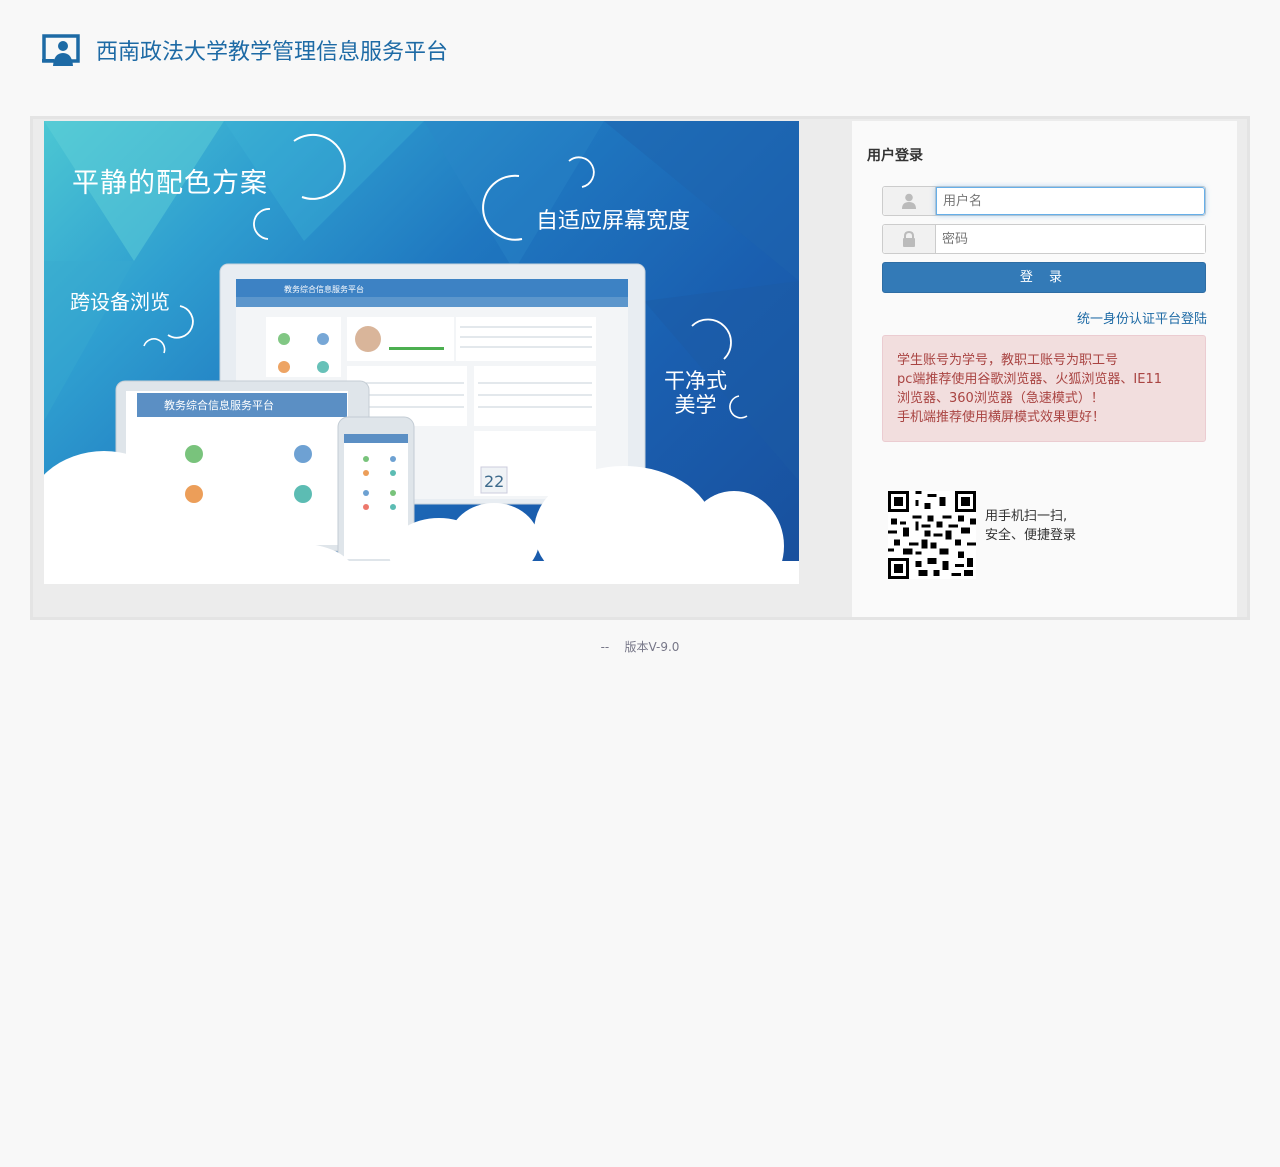 Image resolution: width=1280 pixels, height=1167 pixels. Describe the element at coordinates (695, 405) in the screenshot. I see `banner-slogan-clean-line2: 美学` at that location.